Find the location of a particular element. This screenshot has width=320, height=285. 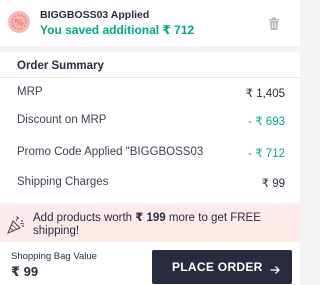

summary-row-discount: Discount on MRP - ₹ 693 is located at coordinates (151, 122).